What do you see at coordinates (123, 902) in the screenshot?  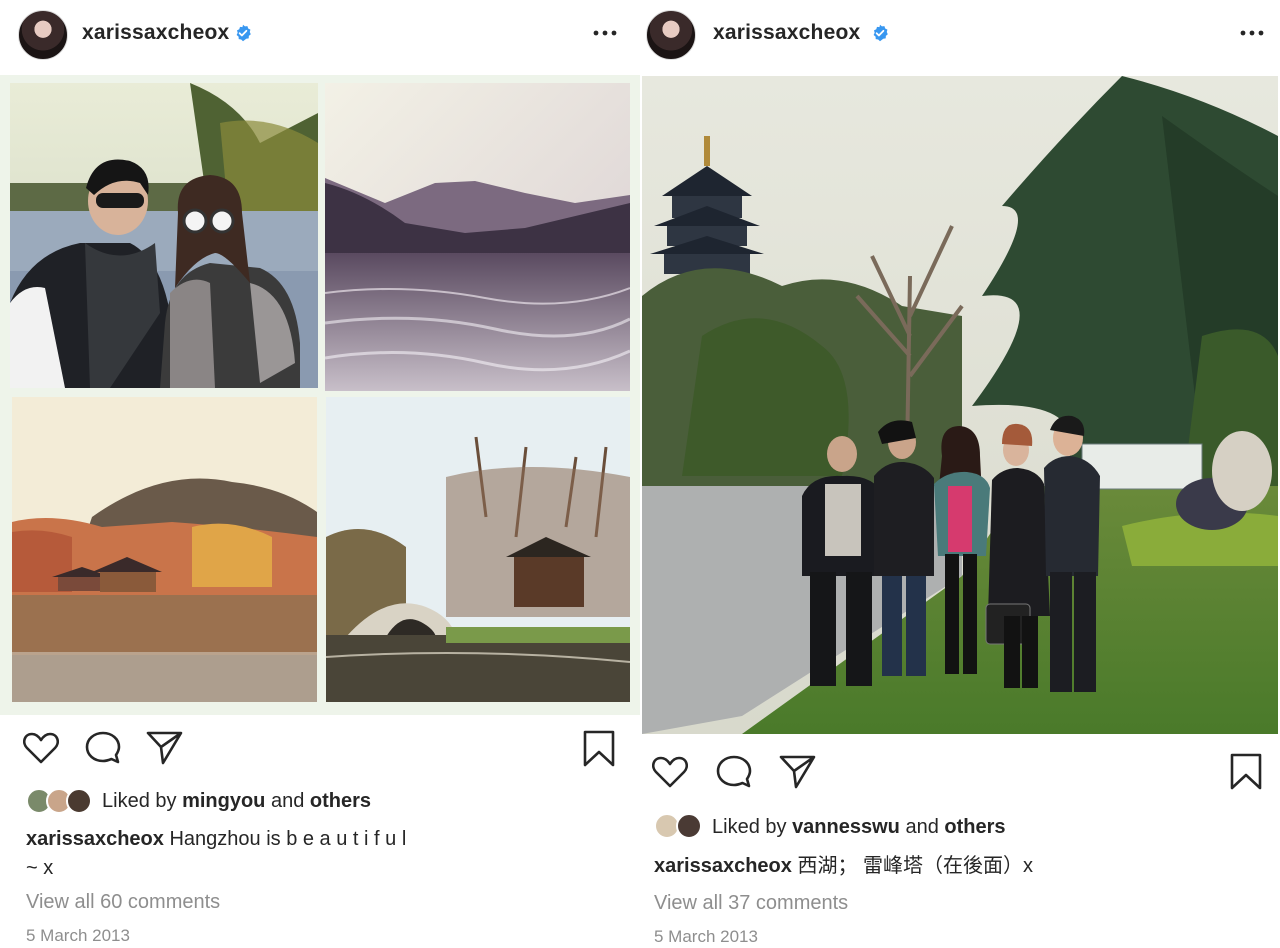 I see `view-comments-link: View all 60 comments` at bounding box center [123, 902].